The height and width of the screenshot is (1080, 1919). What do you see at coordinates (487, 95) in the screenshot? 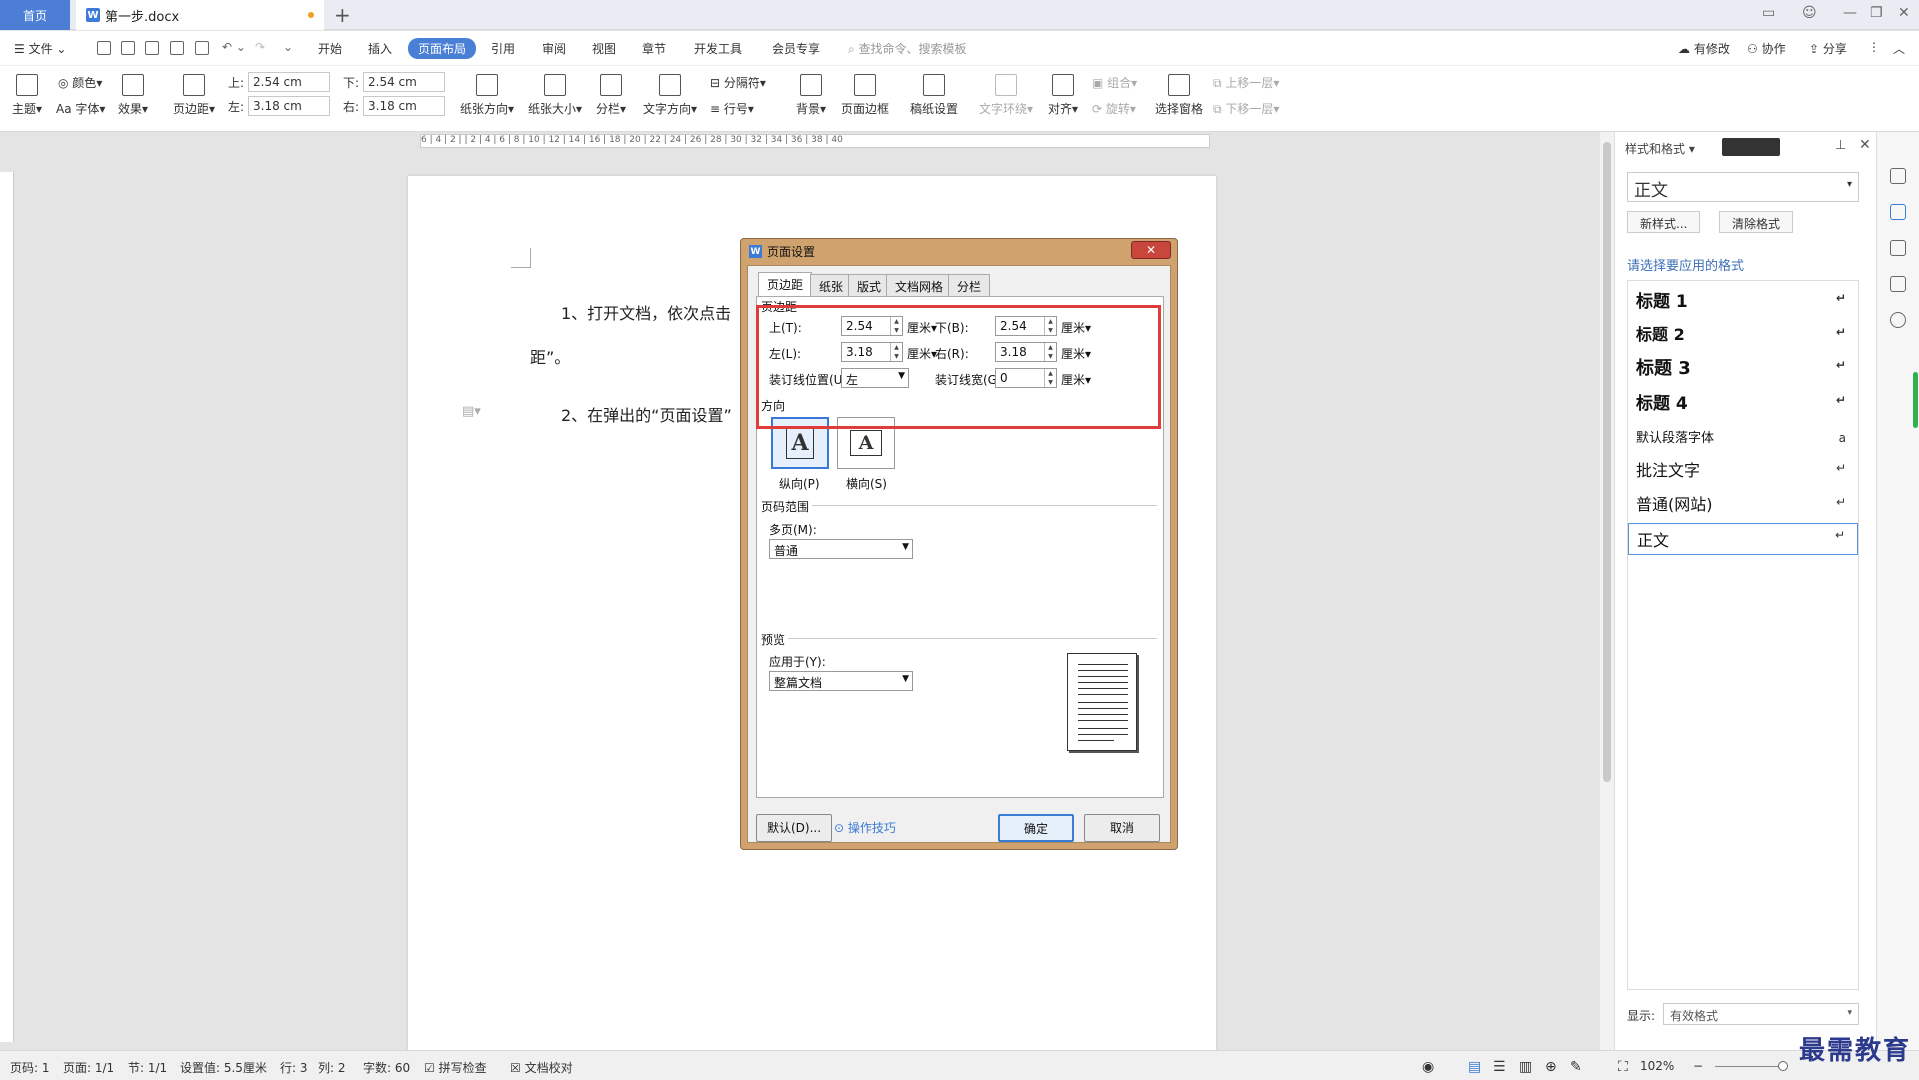
I see `orientation-button: 纸张方向▾` at bounding box center [487, 95].